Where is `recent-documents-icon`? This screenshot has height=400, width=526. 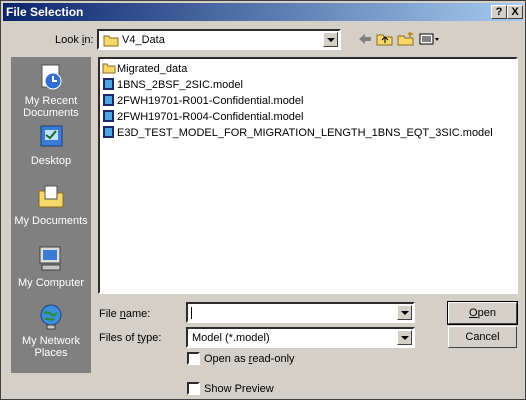 recent-documents-icon is located at coordinates (51, 77).